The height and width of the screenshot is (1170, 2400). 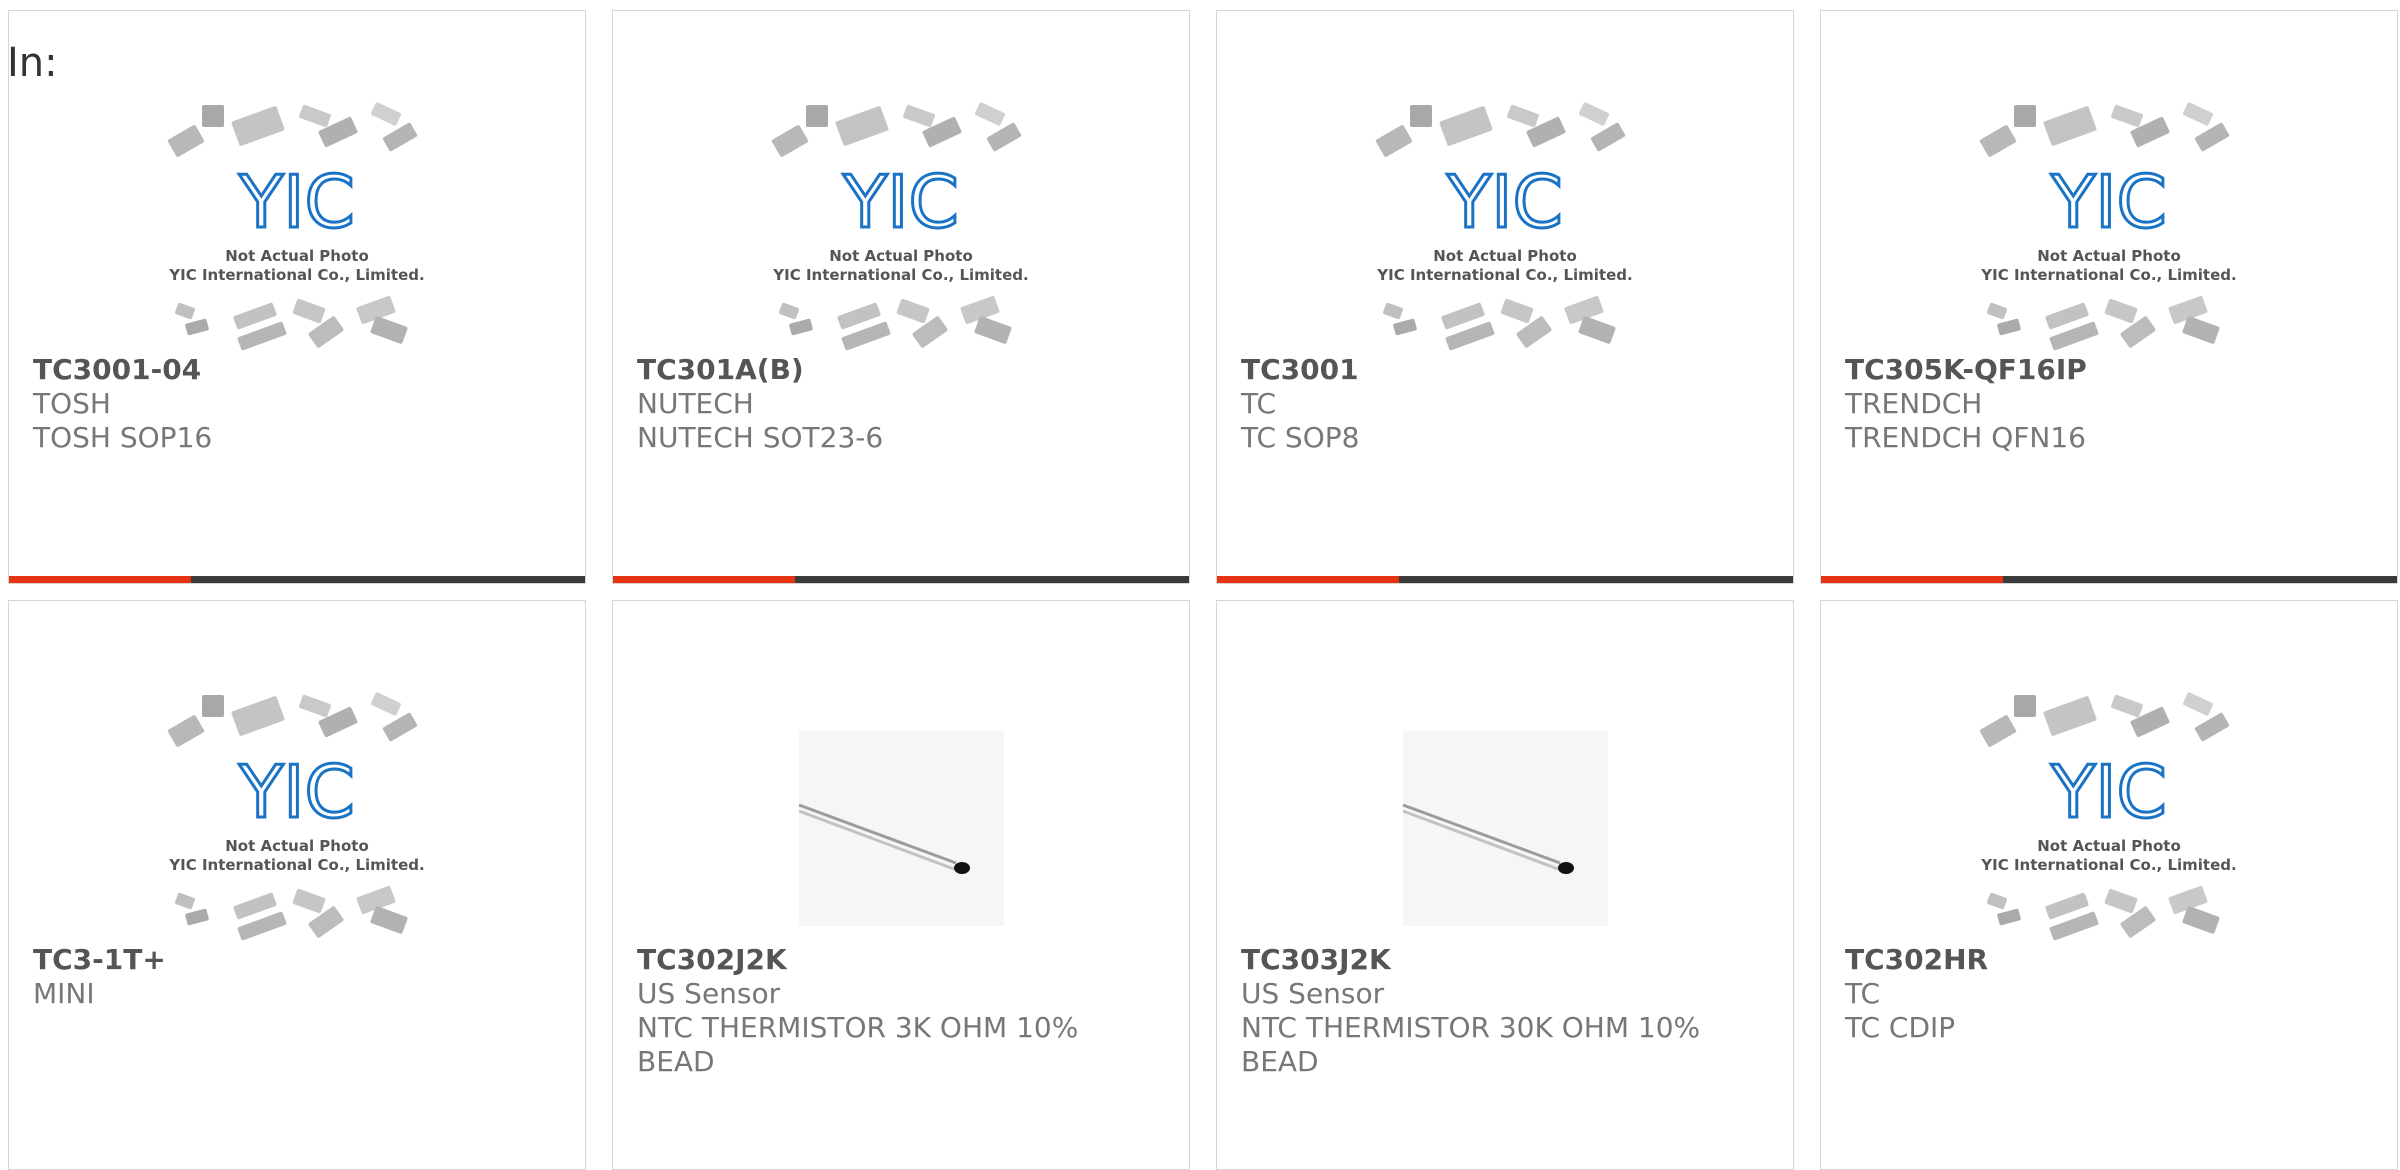 What do you see at coordinates (1914, 403) in the screenshot?
I see `manufacturer: TRENDCH` at bounding box center [1914, 403].